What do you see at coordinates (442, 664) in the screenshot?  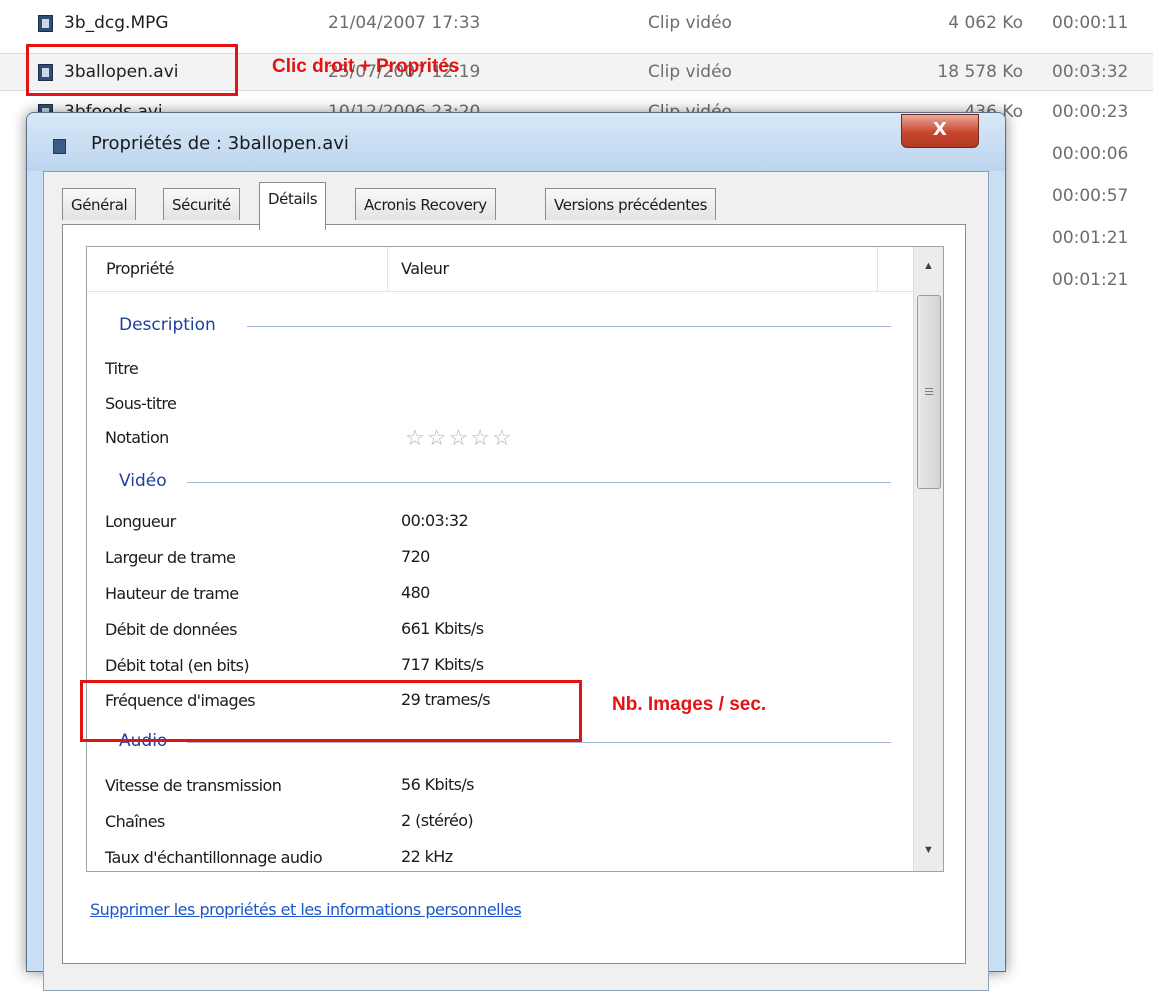 I see `property-value: 717 Kbits/s` at bounding box center [442, 664].